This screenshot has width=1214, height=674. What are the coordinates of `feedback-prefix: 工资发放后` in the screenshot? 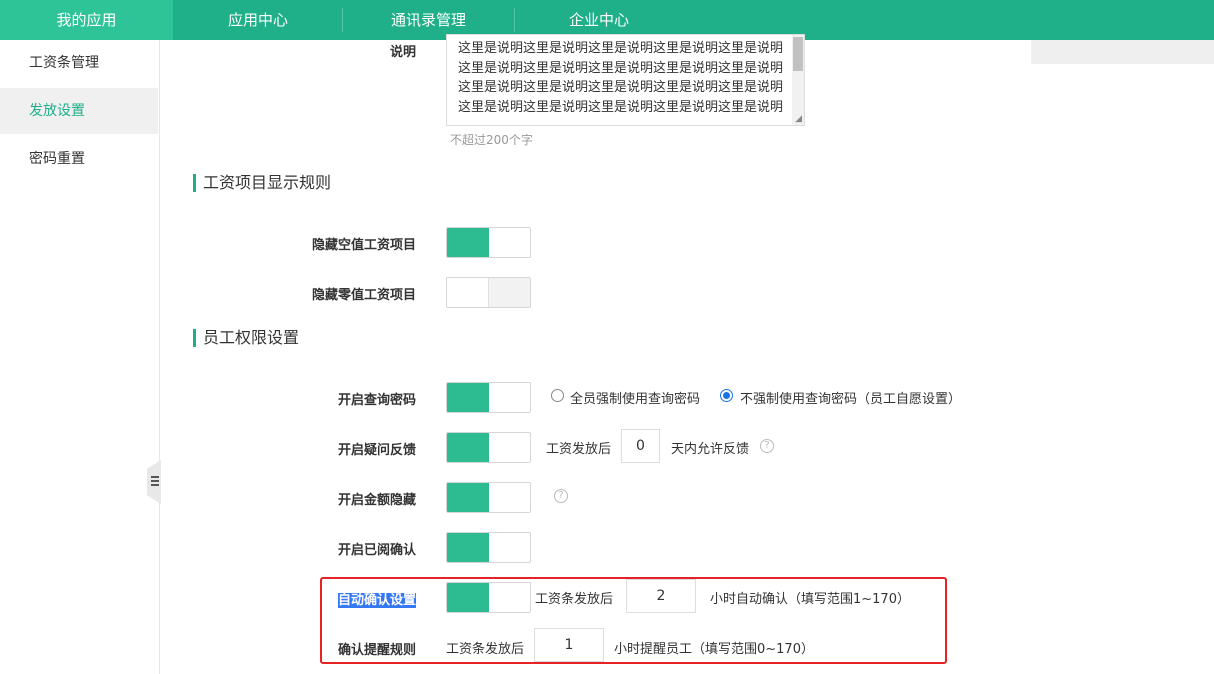 It's located at (579, 449).